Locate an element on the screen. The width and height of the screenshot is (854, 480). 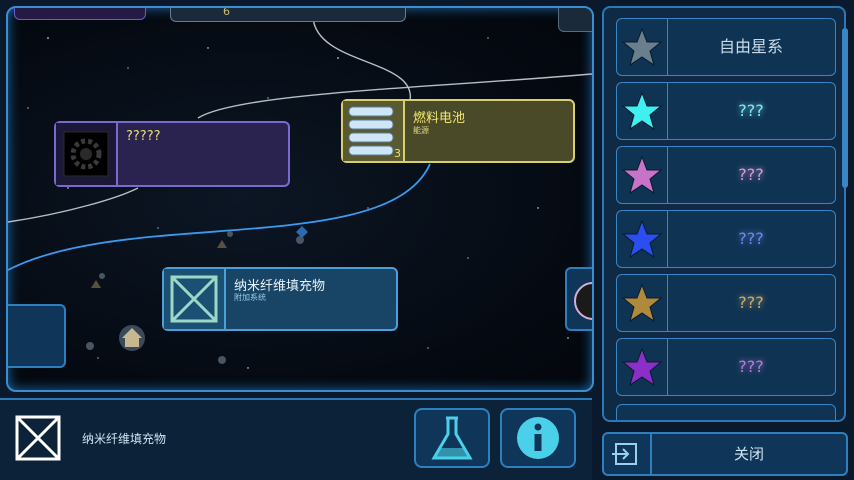
info-button is located at coordinates (538, 438).